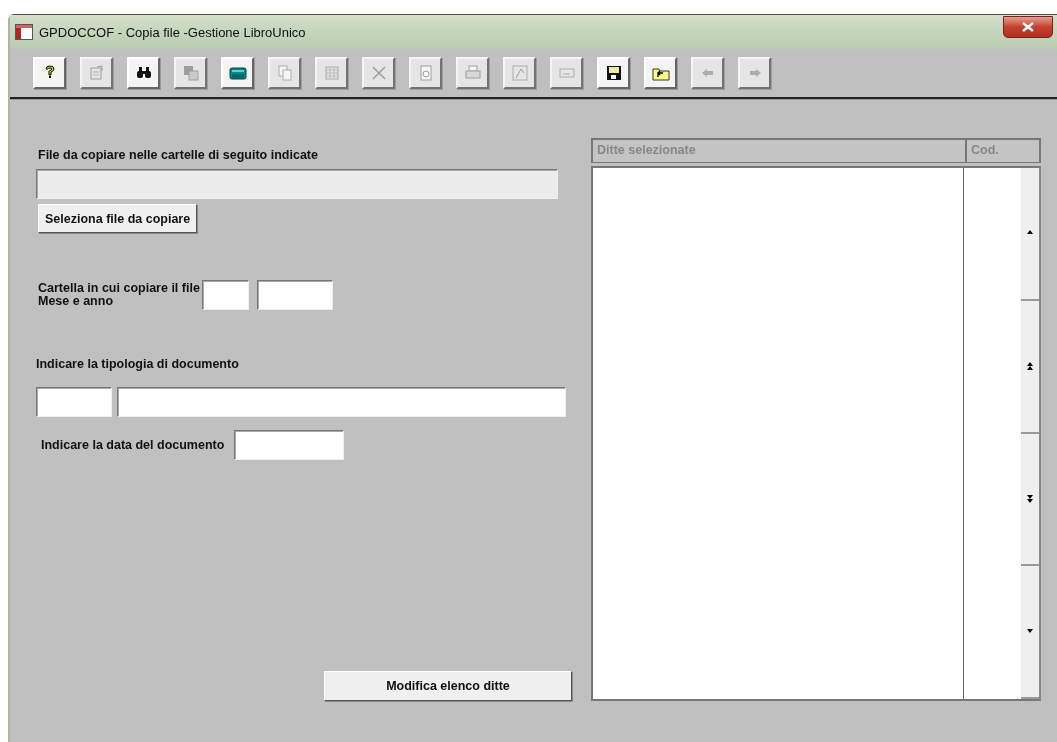  I want to click on select-file-button: Seleziona file da copiare, so click(118, 218).